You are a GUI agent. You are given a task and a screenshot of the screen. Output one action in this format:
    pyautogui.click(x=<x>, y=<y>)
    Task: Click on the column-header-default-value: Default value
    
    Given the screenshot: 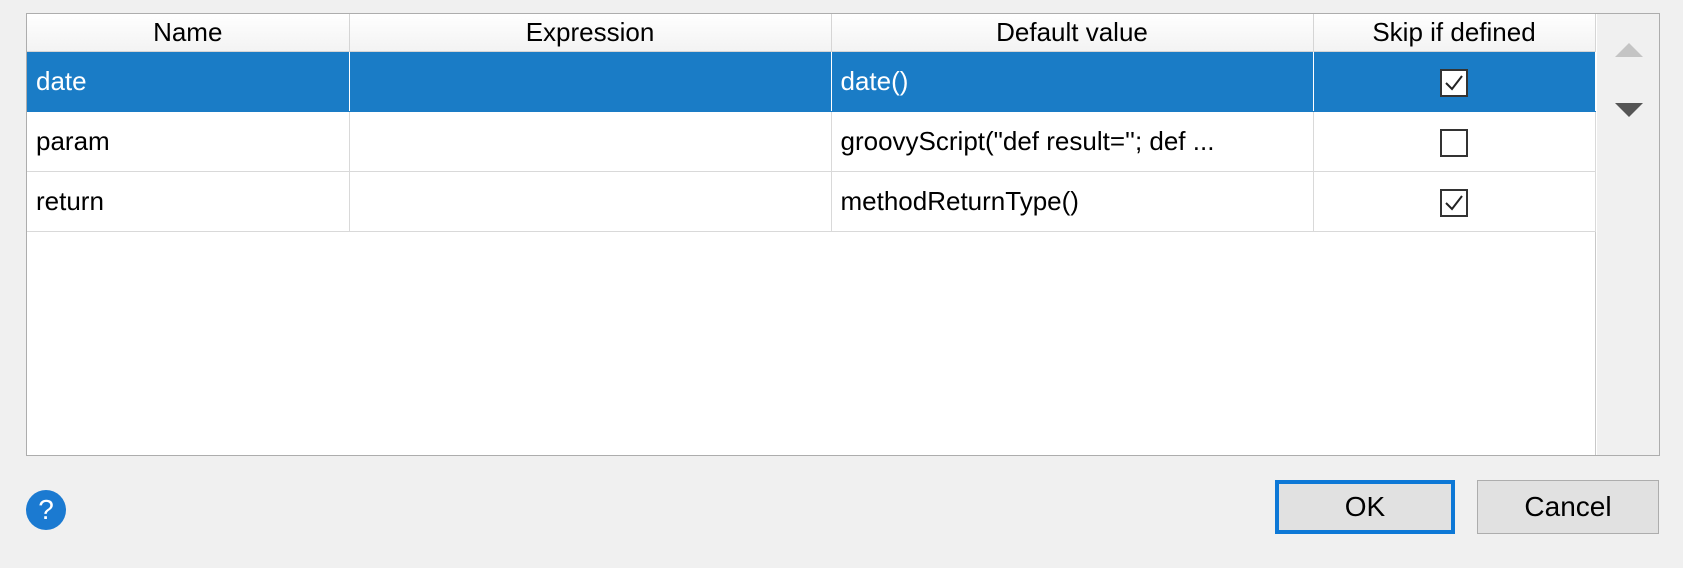 What is the action you would take?
    pyautogui.click(x=1072, y=33)
    